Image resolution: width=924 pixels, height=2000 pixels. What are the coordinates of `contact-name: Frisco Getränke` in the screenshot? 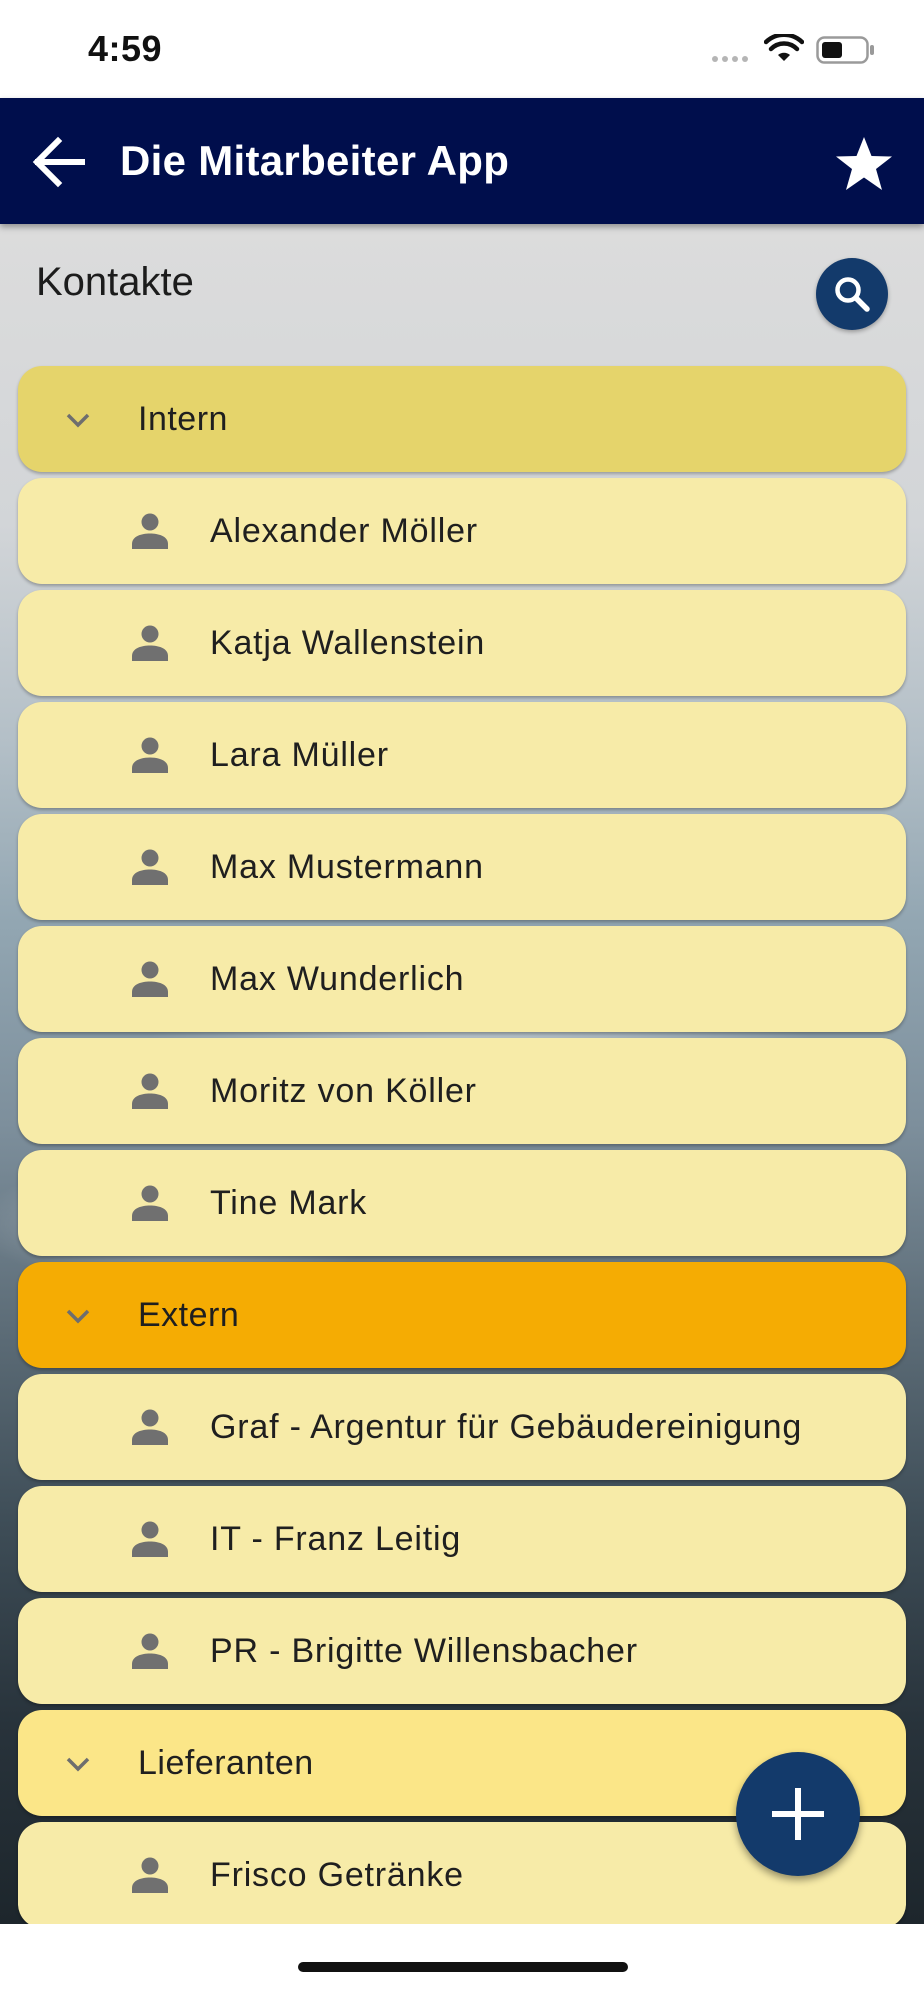 It's located at (337, 1874).